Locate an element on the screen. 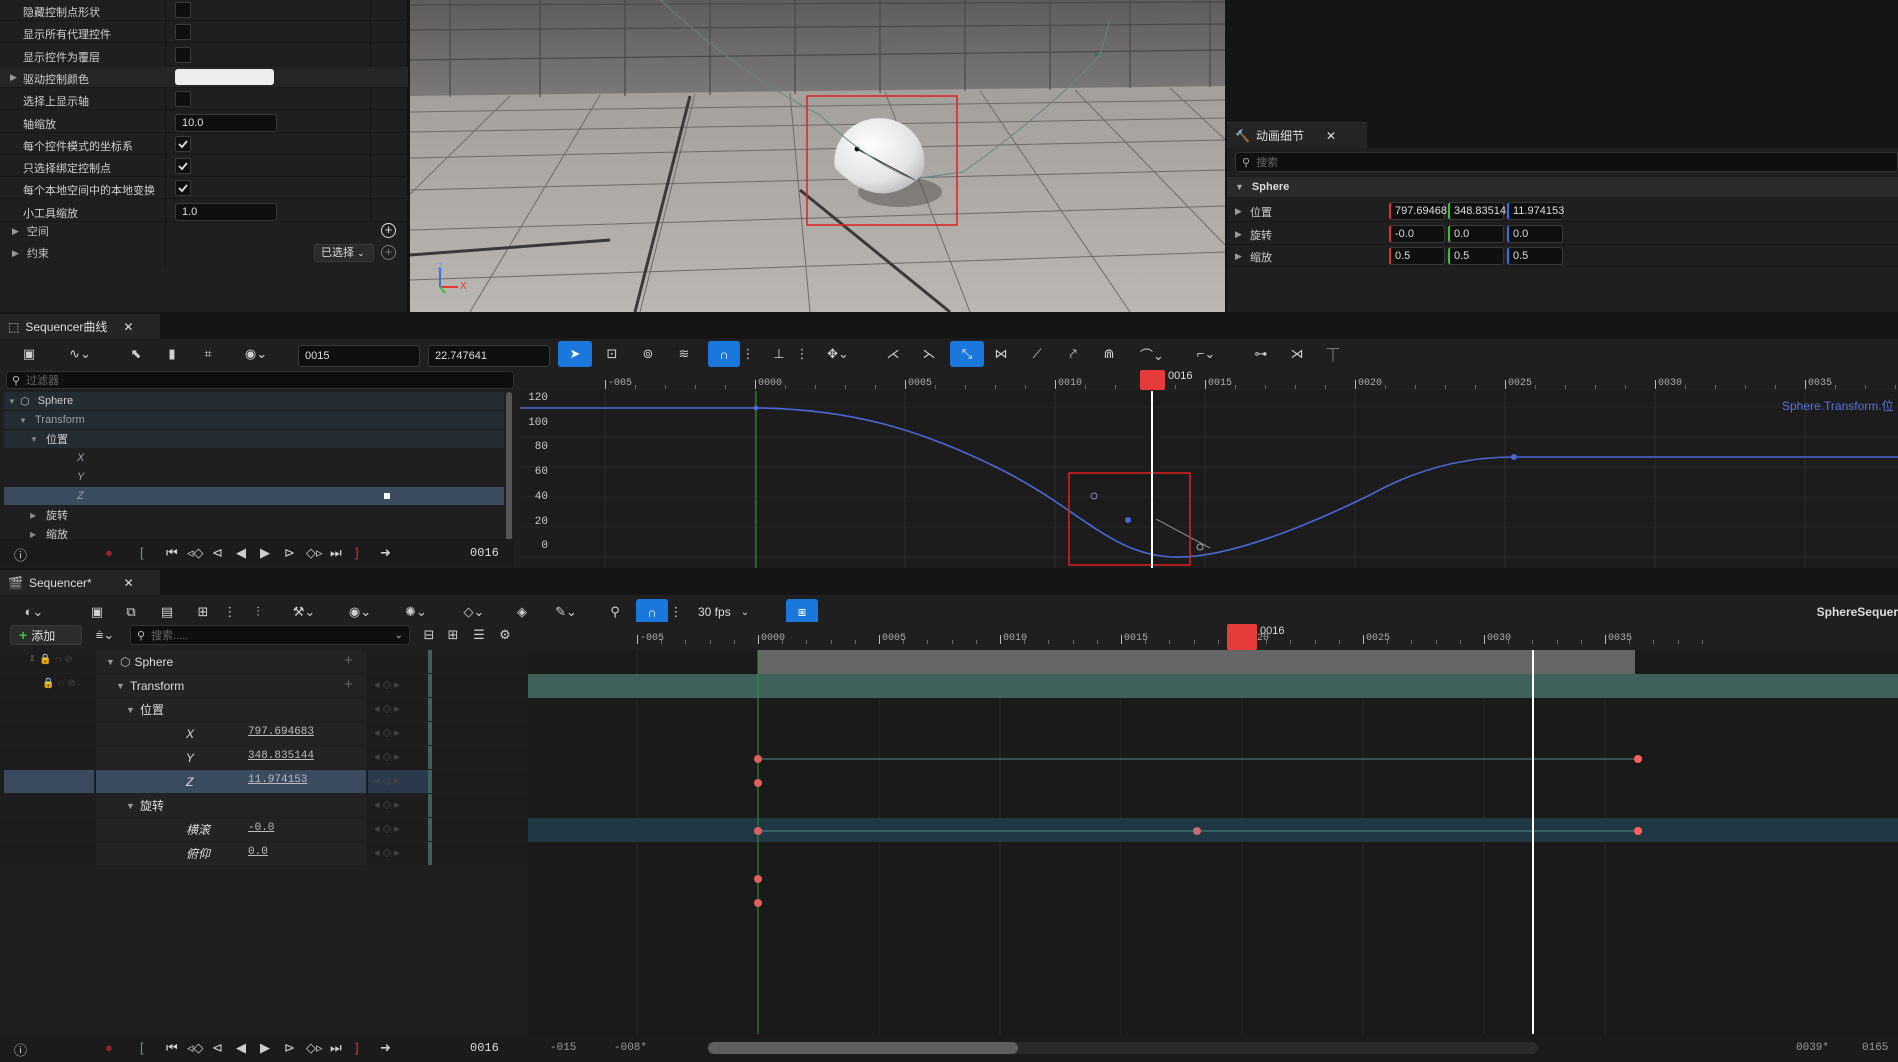  track-row: ▼ 旋转 ◂ ◇ ▸ is located at coordinates (265, 805).